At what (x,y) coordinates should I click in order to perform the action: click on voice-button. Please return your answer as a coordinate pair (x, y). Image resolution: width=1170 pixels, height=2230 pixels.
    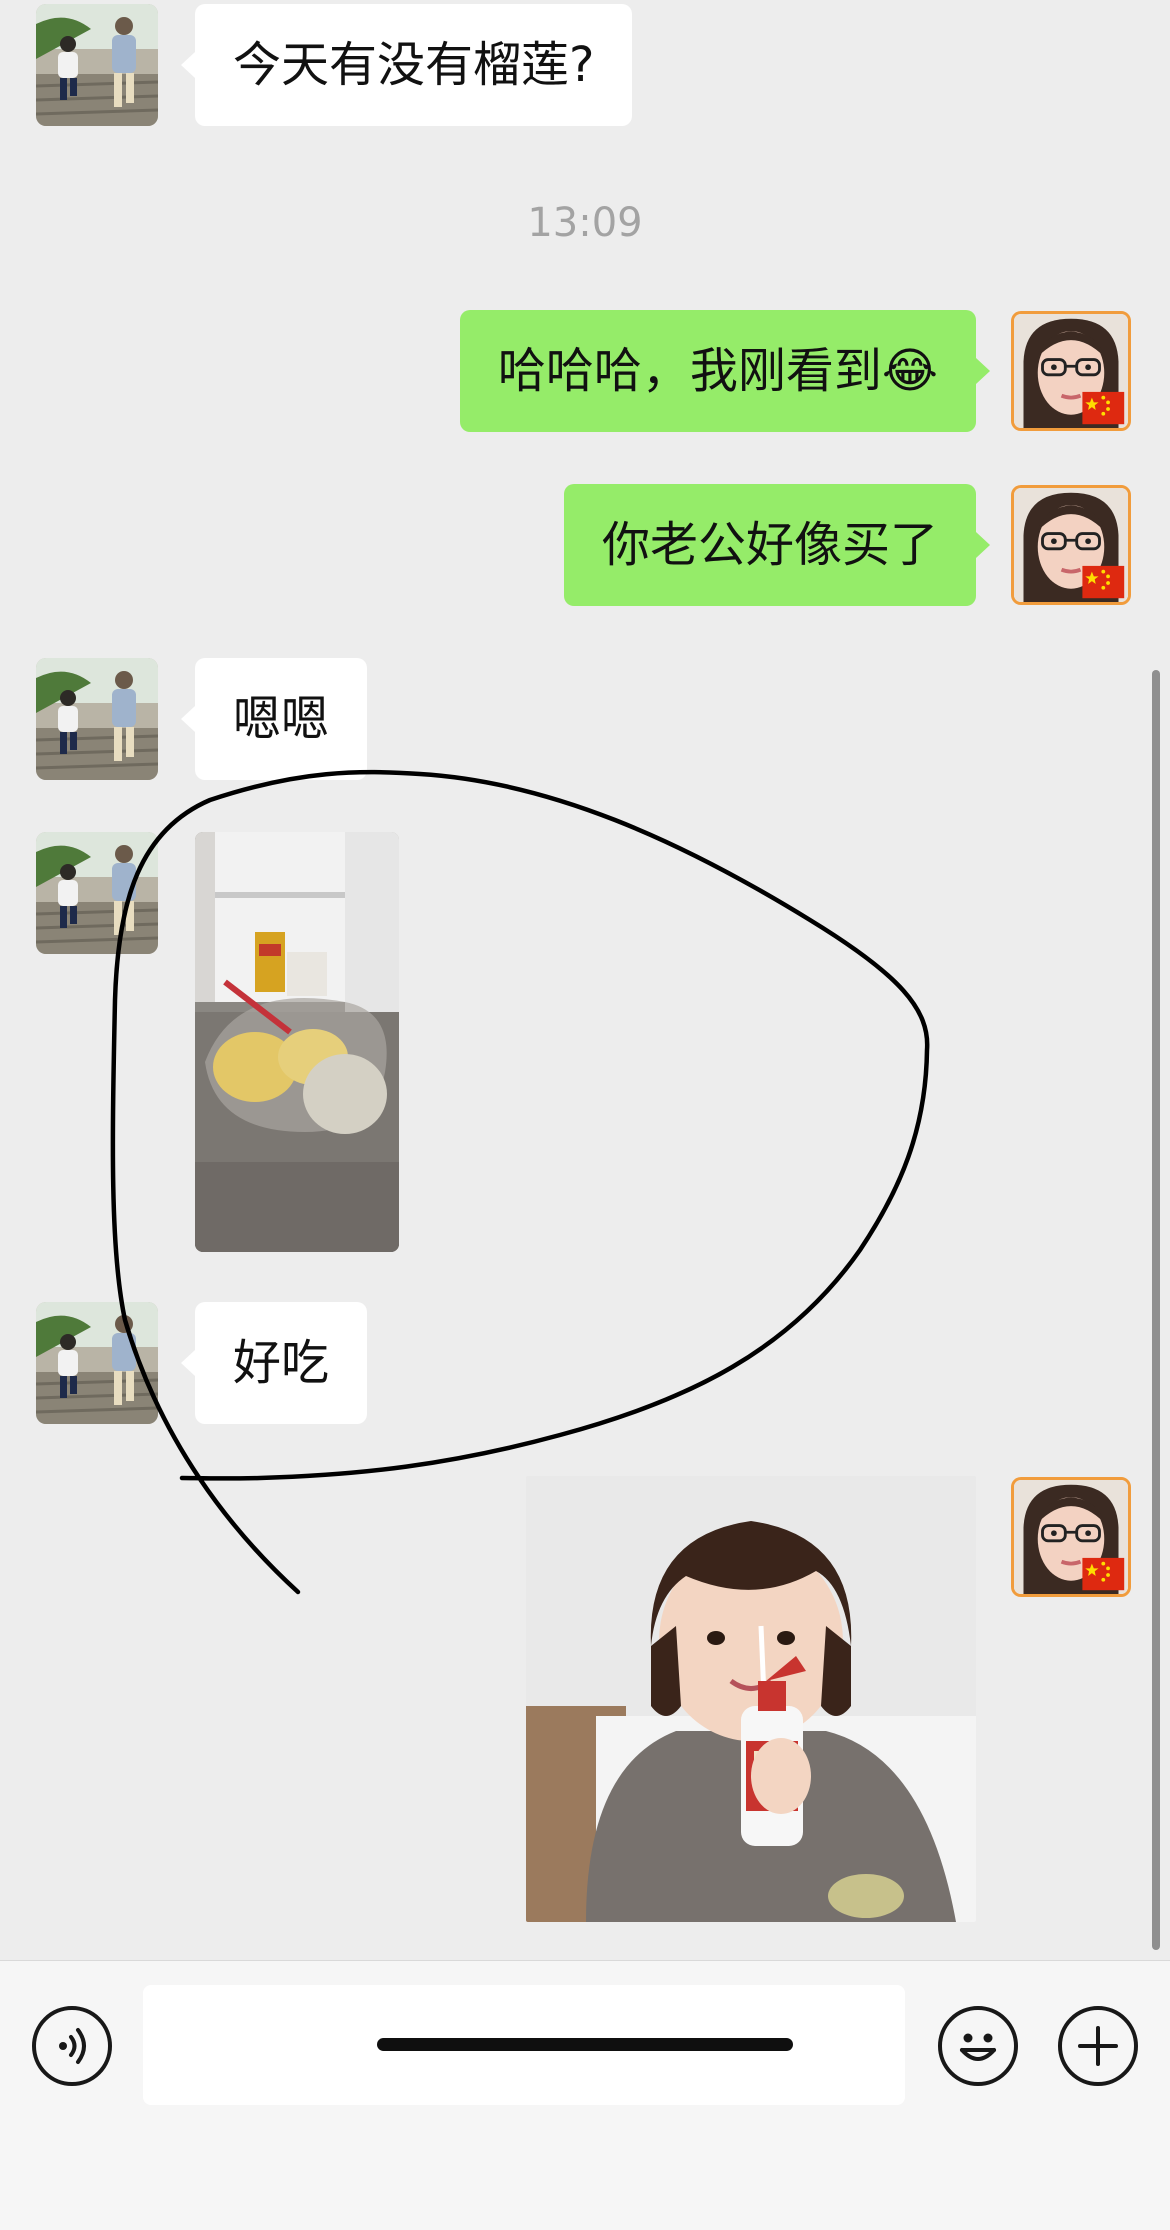
    Looking at the image, I should click on (72, 2046).